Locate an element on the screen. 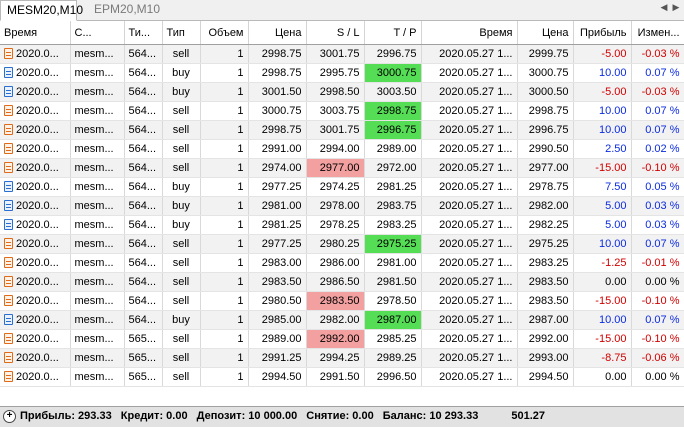  cell-price: 2985.00 is located at coordinates (277, 320).